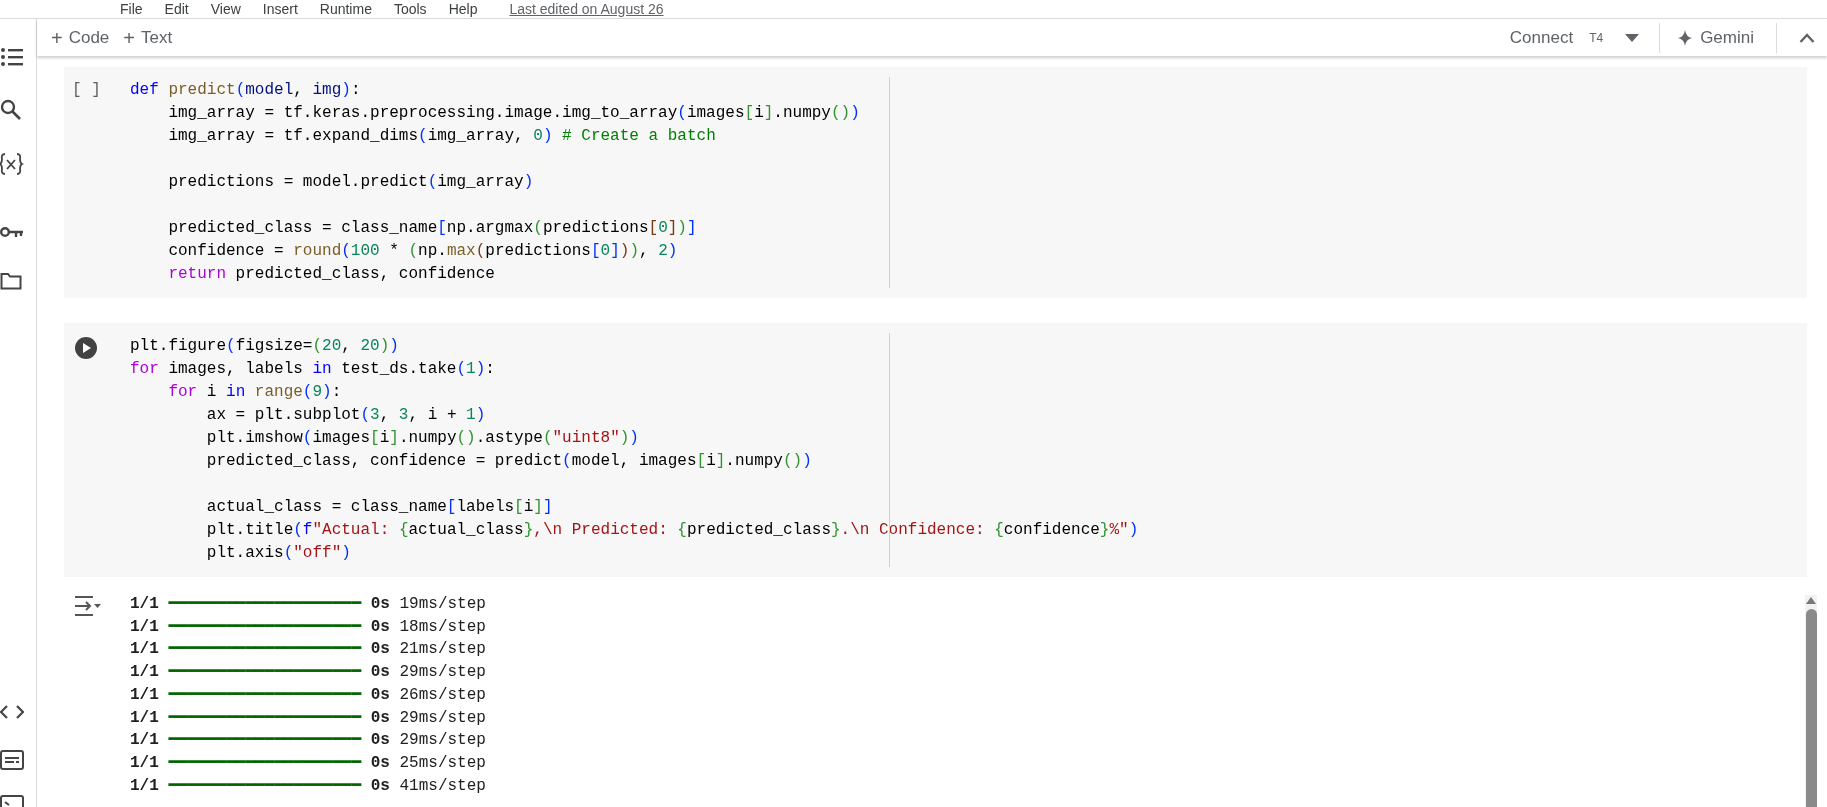  What do you see at coordinates (278, 553) in the screenshot?
I see `code-line: plt.axis("off")` at bounding box center [278, 553].